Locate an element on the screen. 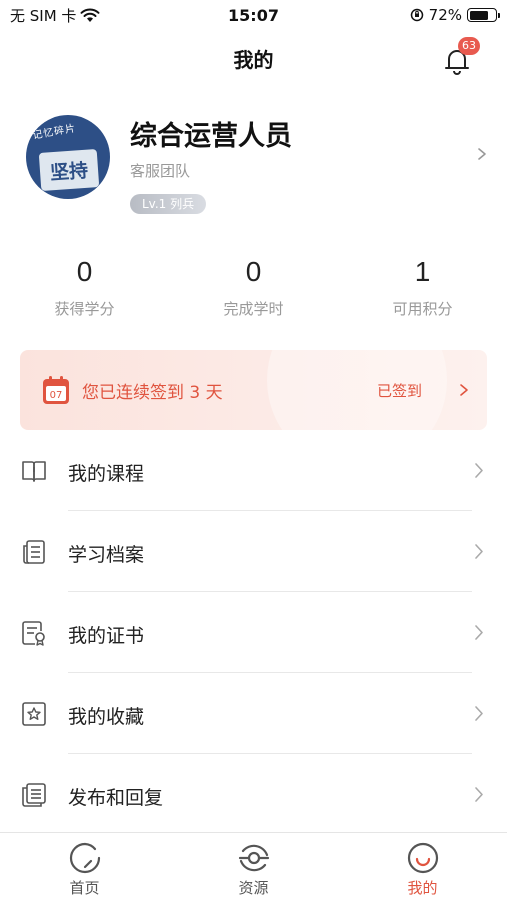 The width and height of the screenshot is (507, 900). notification-badge: 63 is located at coordinates (469, 46).